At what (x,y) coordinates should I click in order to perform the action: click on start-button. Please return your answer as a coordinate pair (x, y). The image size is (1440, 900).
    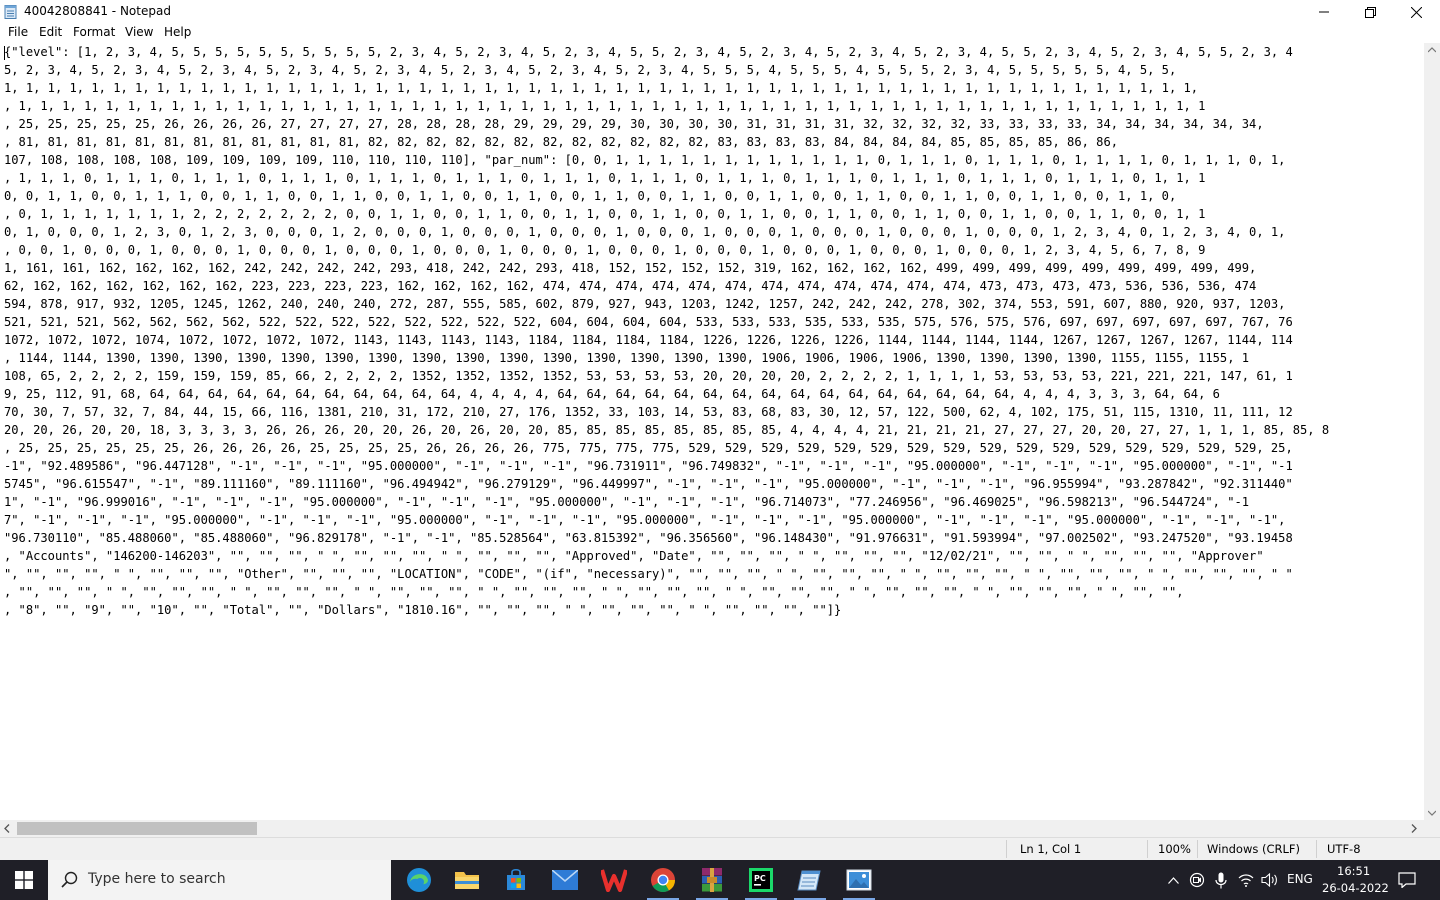
    Looking at the image, I should click on (24, 880).